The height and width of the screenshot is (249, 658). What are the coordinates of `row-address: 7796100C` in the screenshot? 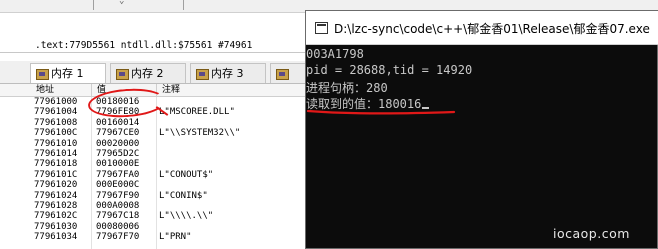 It's located at (56, 133).